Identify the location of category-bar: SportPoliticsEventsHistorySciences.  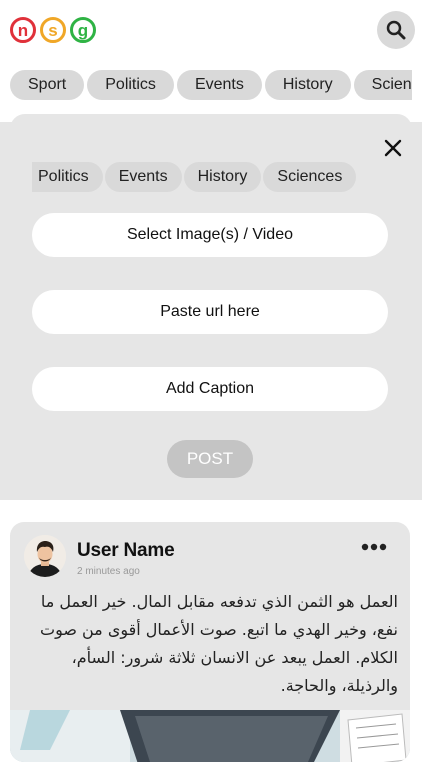
(211, 85).